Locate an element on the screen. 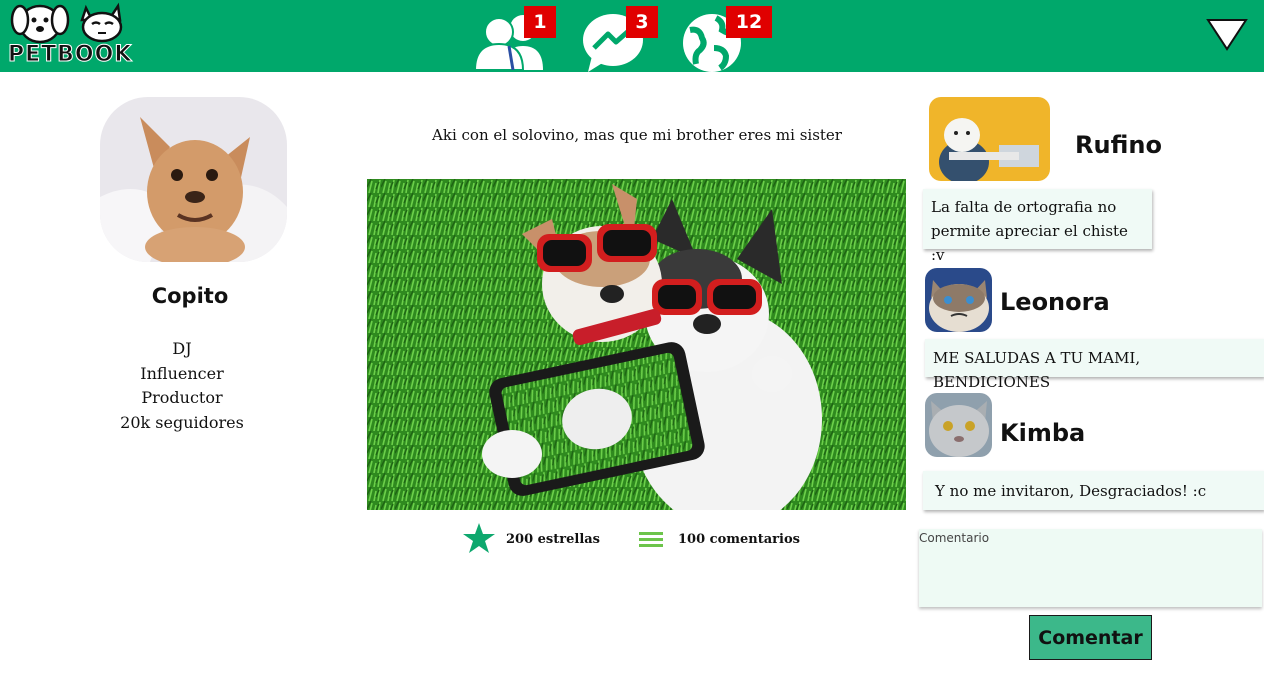 The height and width of the screenshot is (692, 1264). top-bar: PETBOOK 1 3 12 is located at coordinates (632, 36).